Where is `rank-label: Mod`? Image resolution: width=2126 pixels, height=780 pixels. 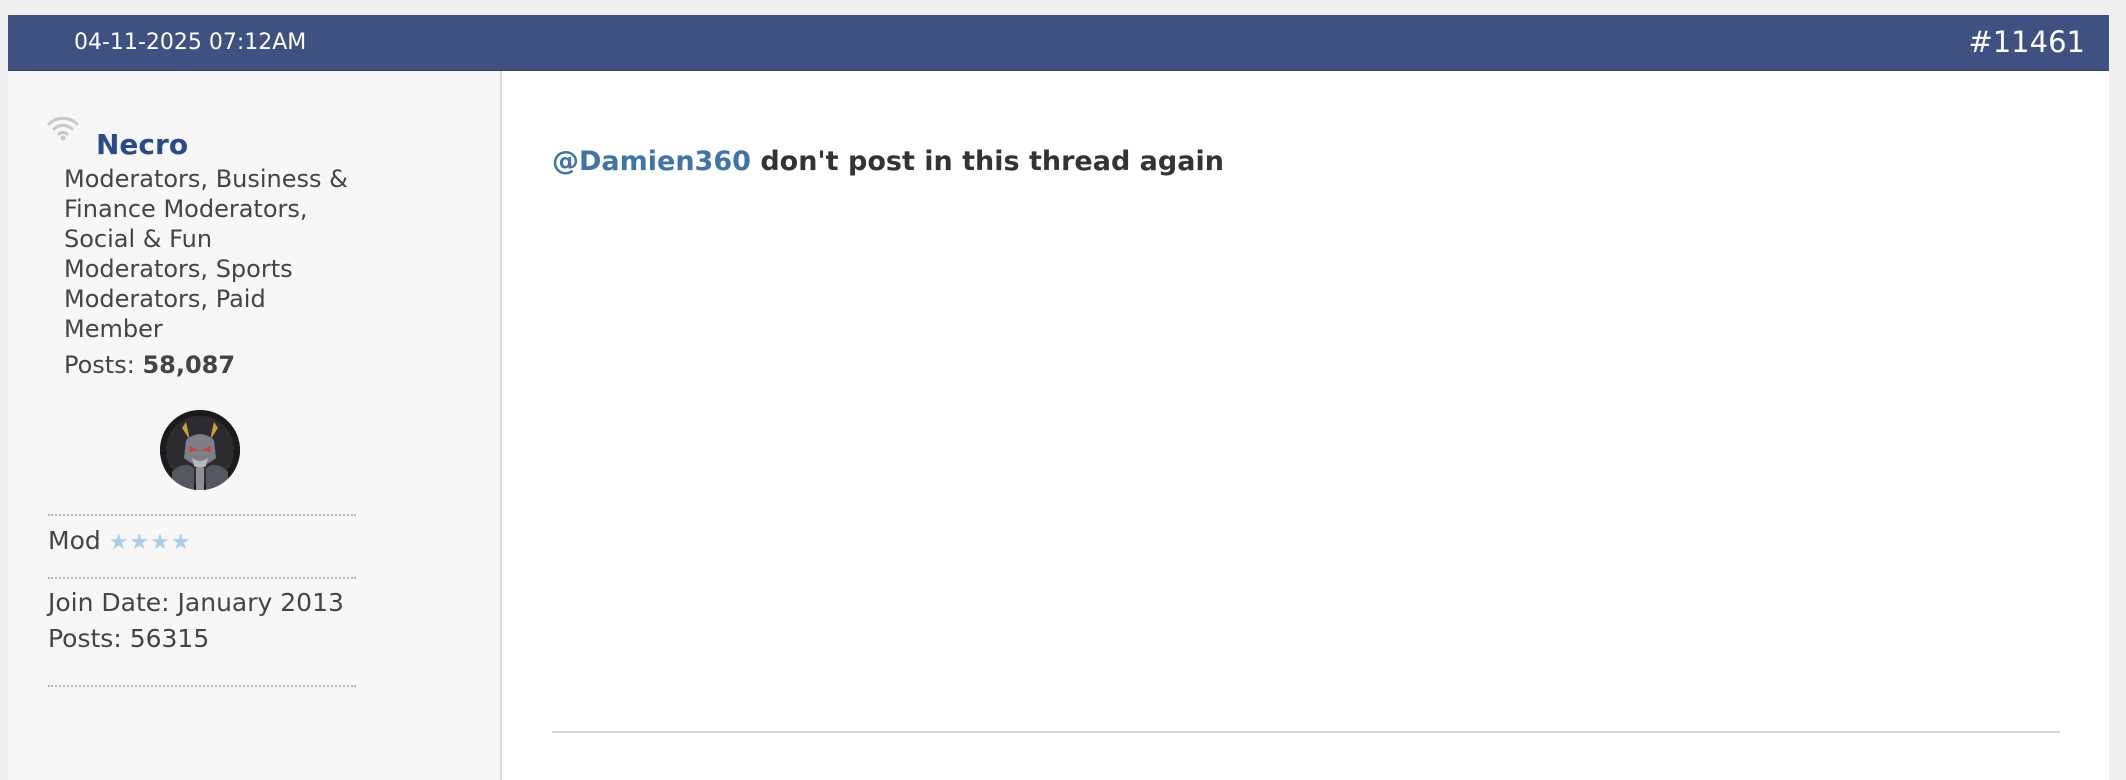
rank-label: Mod is located at coordinates (74, 540).